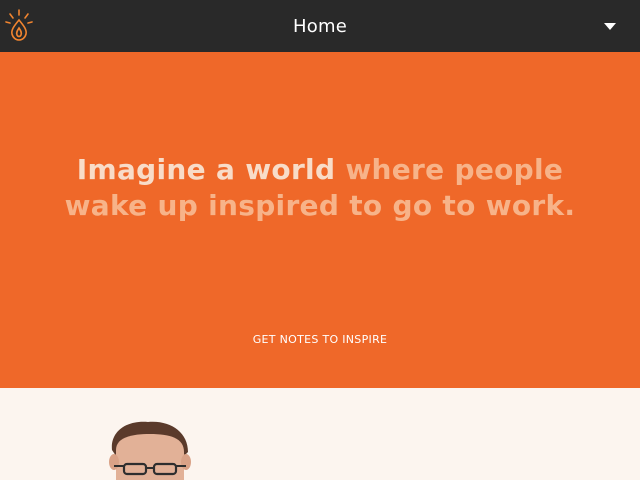  I want to click on caret-down-icon, so click(610, 26).